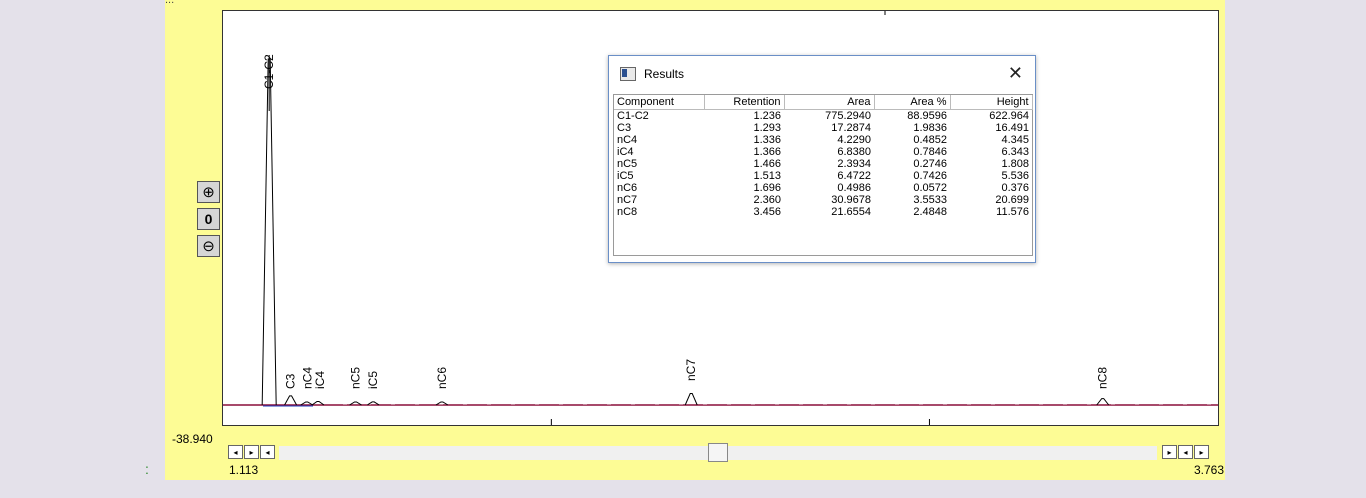 This screenshot has width=1366, height=498. I want to click on column-header: Area, so click(829, 102).